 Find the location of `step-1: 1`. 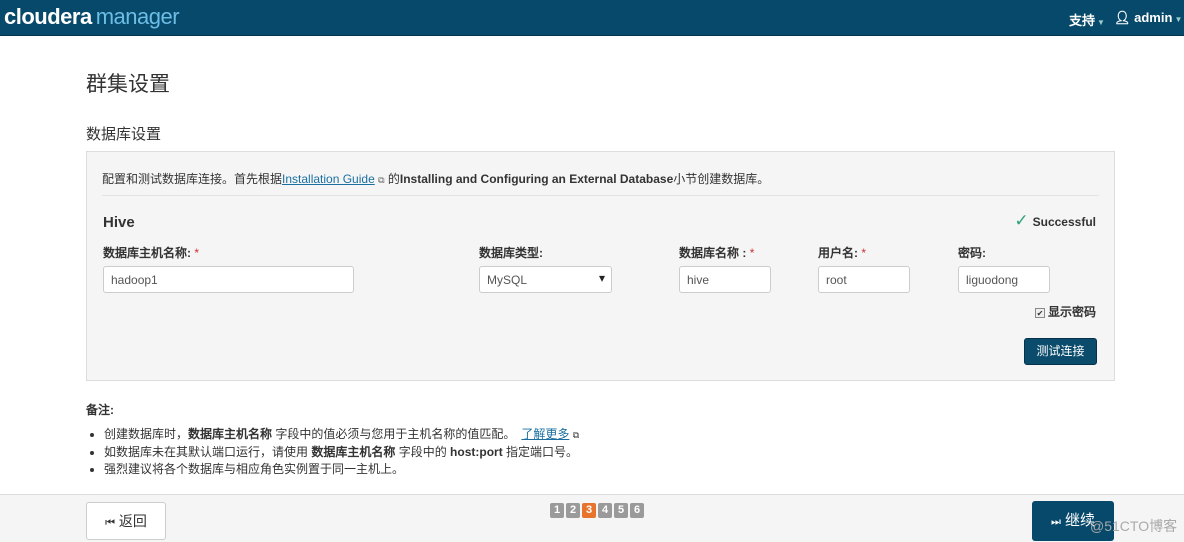

step-1: 1 is located at coordinates (557, 510).